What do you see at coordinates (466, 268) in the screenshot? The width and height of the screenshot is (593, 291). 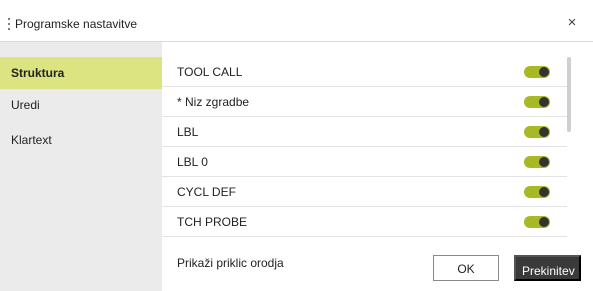 I see `ok-button: OK` at bounding box center [466, 268].